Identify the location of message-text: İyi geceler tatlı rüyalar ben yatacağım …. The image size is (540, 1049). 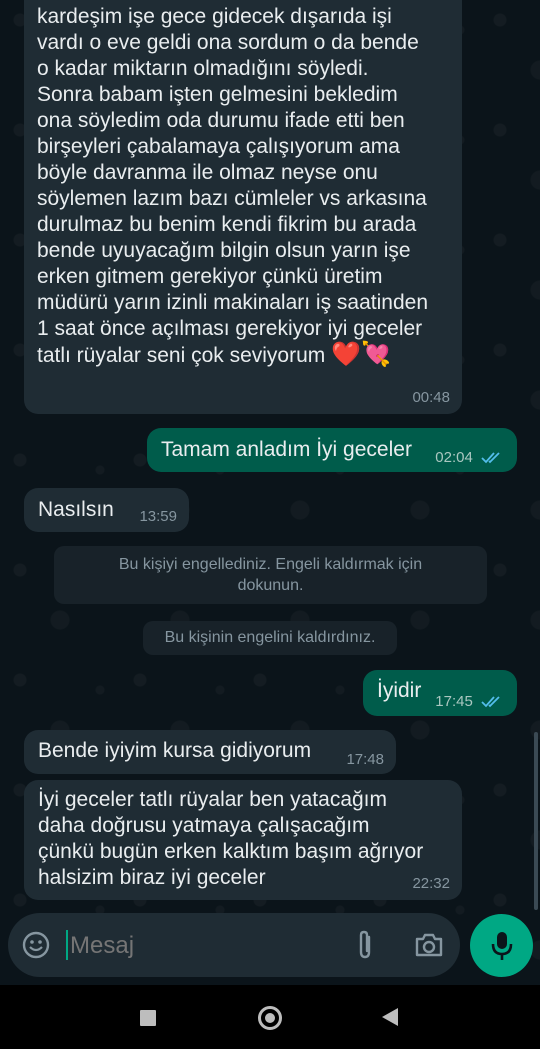
(231, 838).